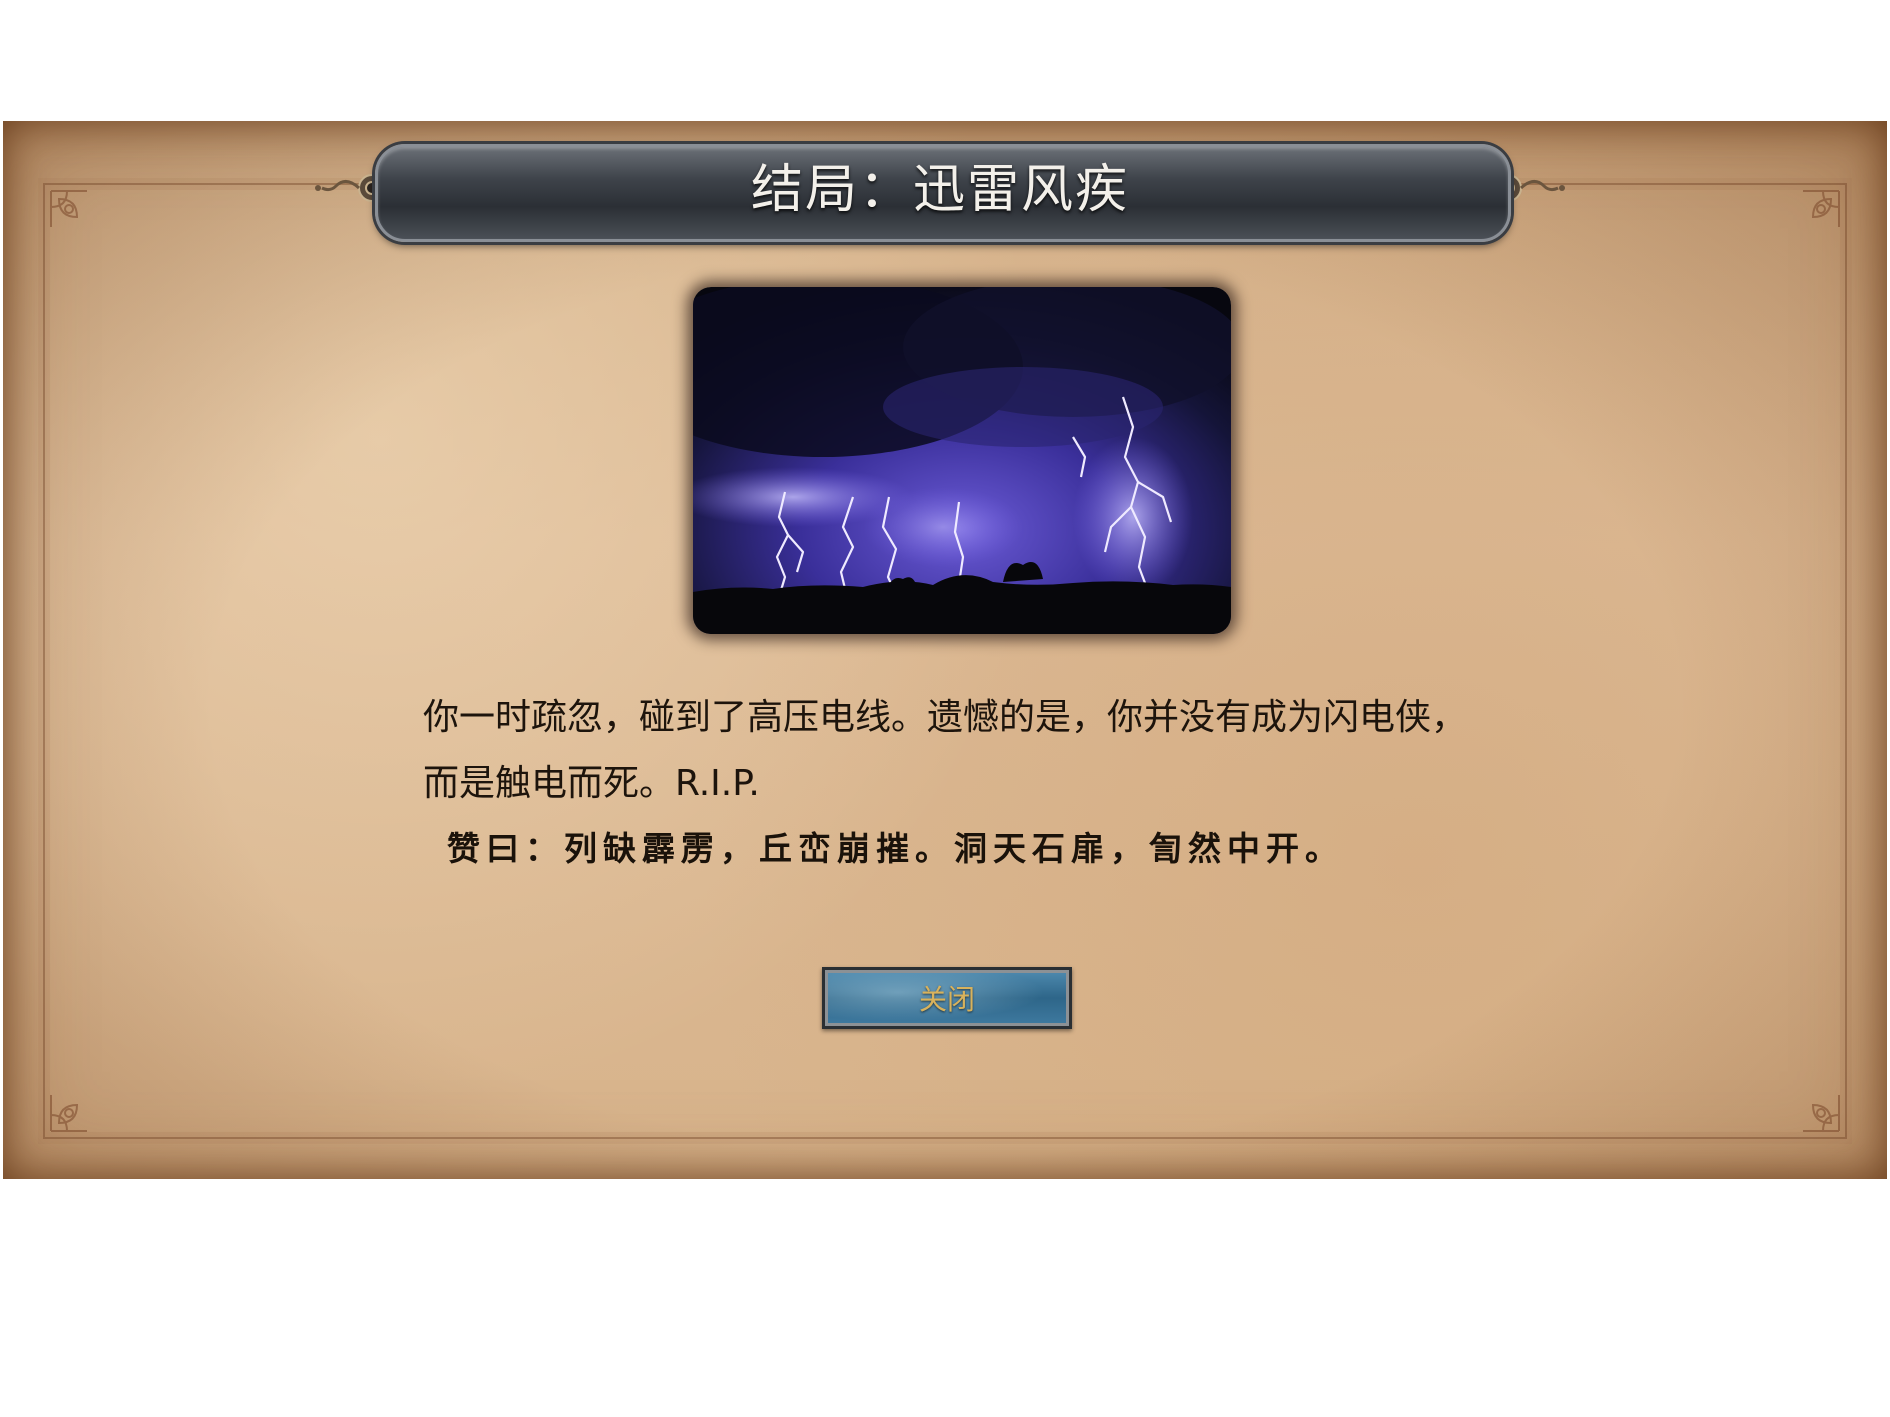 The image size is (1890, 1417). What do you see at coordinates (939, 190) in the screenshot?
I see `dialog-title: 结局：迅雷风疾` at bounding box center [939, 190].